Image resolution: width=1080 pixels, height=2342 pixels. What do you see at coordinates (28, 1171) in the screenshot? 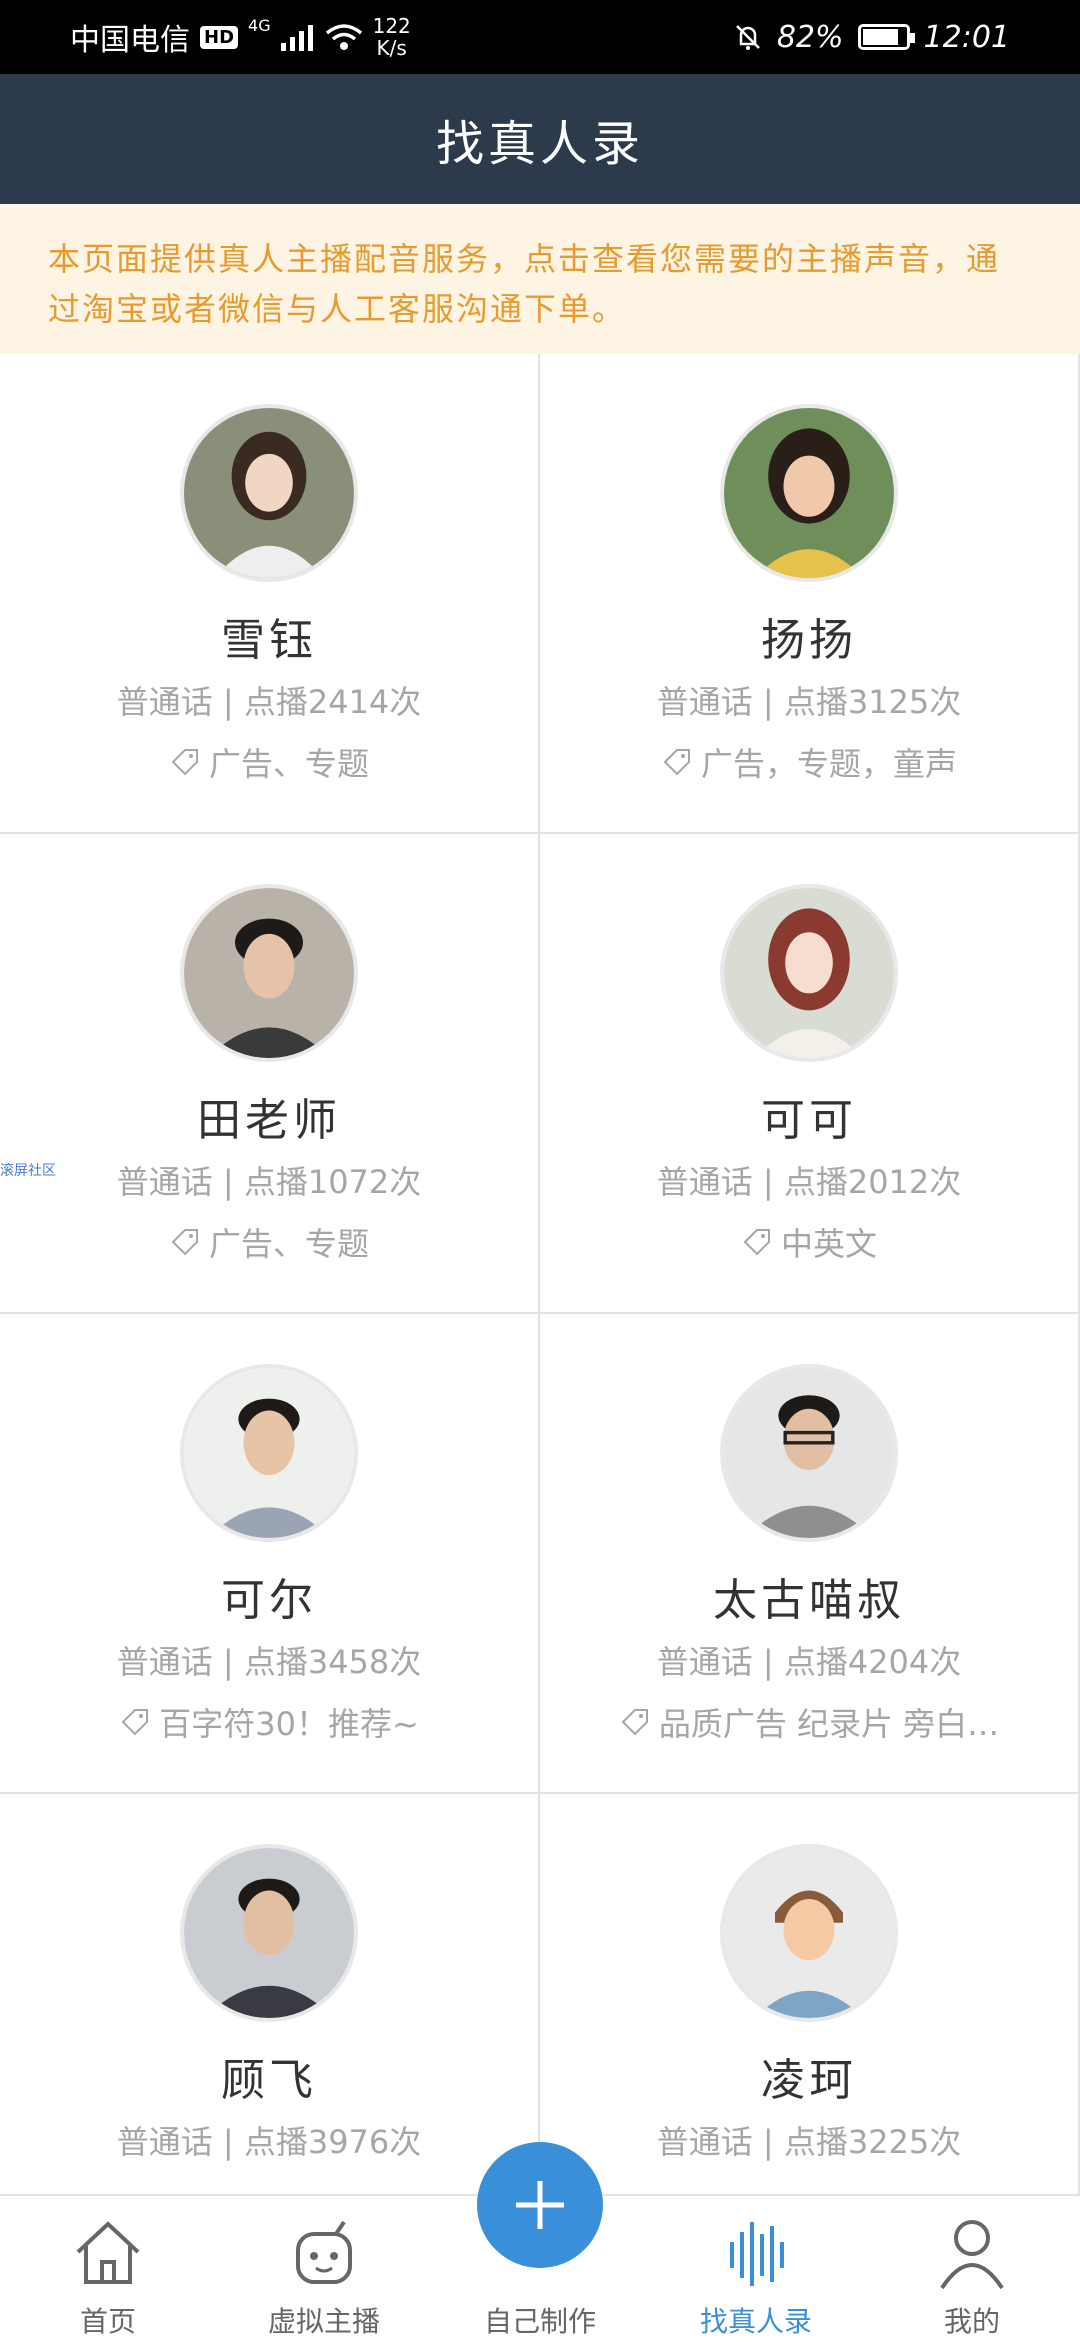
I see `side-watermark: 滚屏社区` at bounding box center [28, 1171].